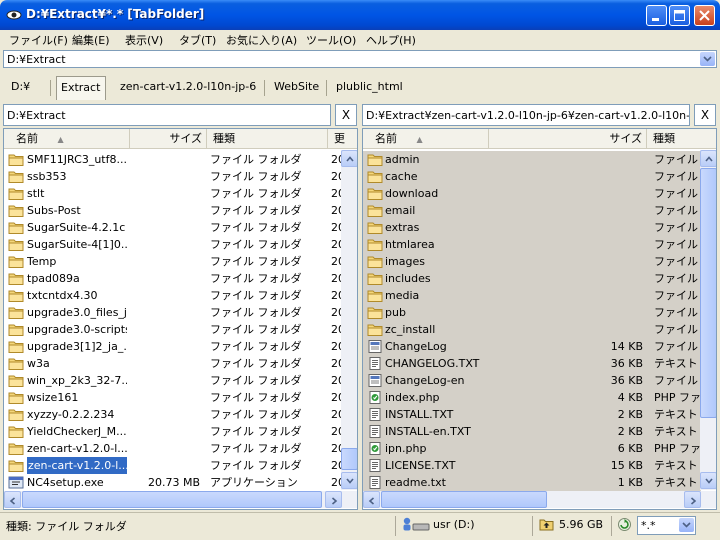 The height and width of the screenshot is (540, 720). Describe the element at coordinates (391, 40) in the screenshot. I see `menu-help: ヘルプ(H)` at that location.